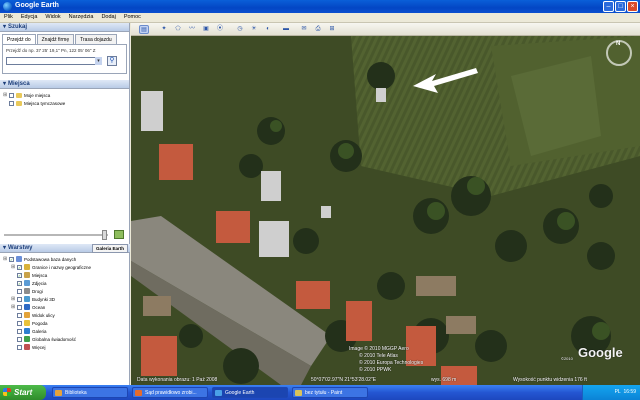  Describe the element at coordinates (65, 267) in the screenshot. I see `layer-item: ⊞ ✓ Granice i nazwy geograficzne` at that location.